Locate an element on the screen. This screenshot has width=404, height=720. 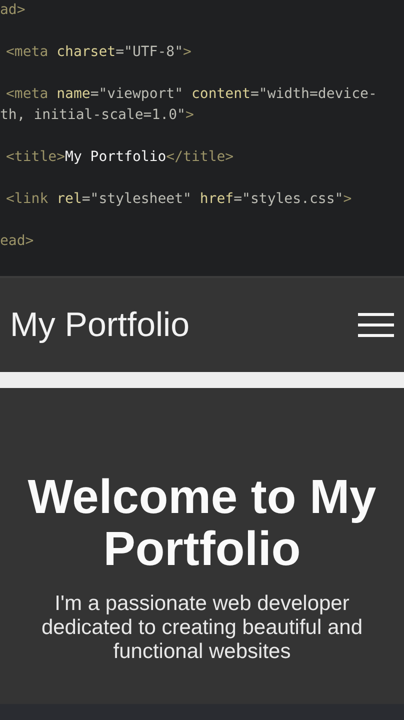
code-line: <title>My Portfolio</title> is located at coordinates (120, 157).